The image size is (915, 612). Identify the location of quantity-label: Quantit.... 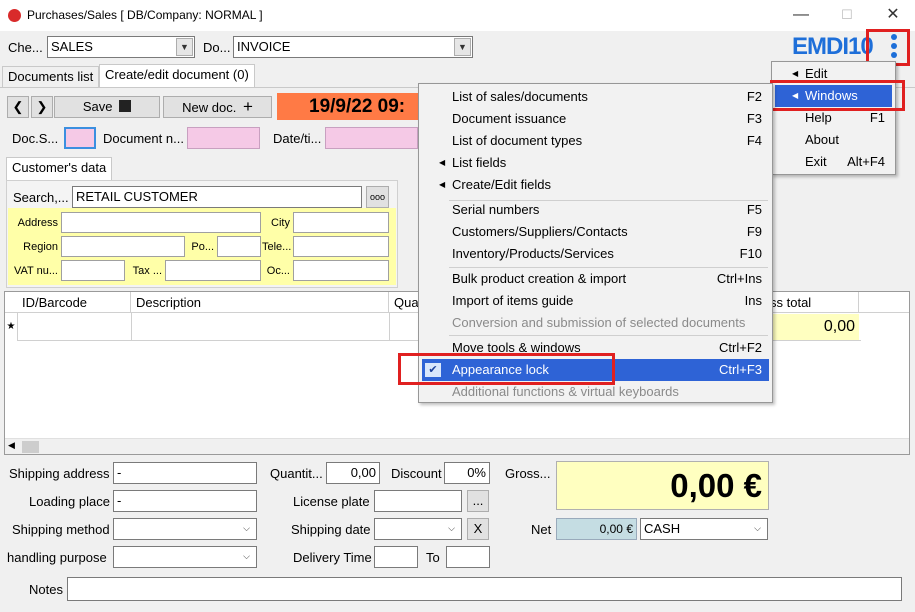
(296, 473).